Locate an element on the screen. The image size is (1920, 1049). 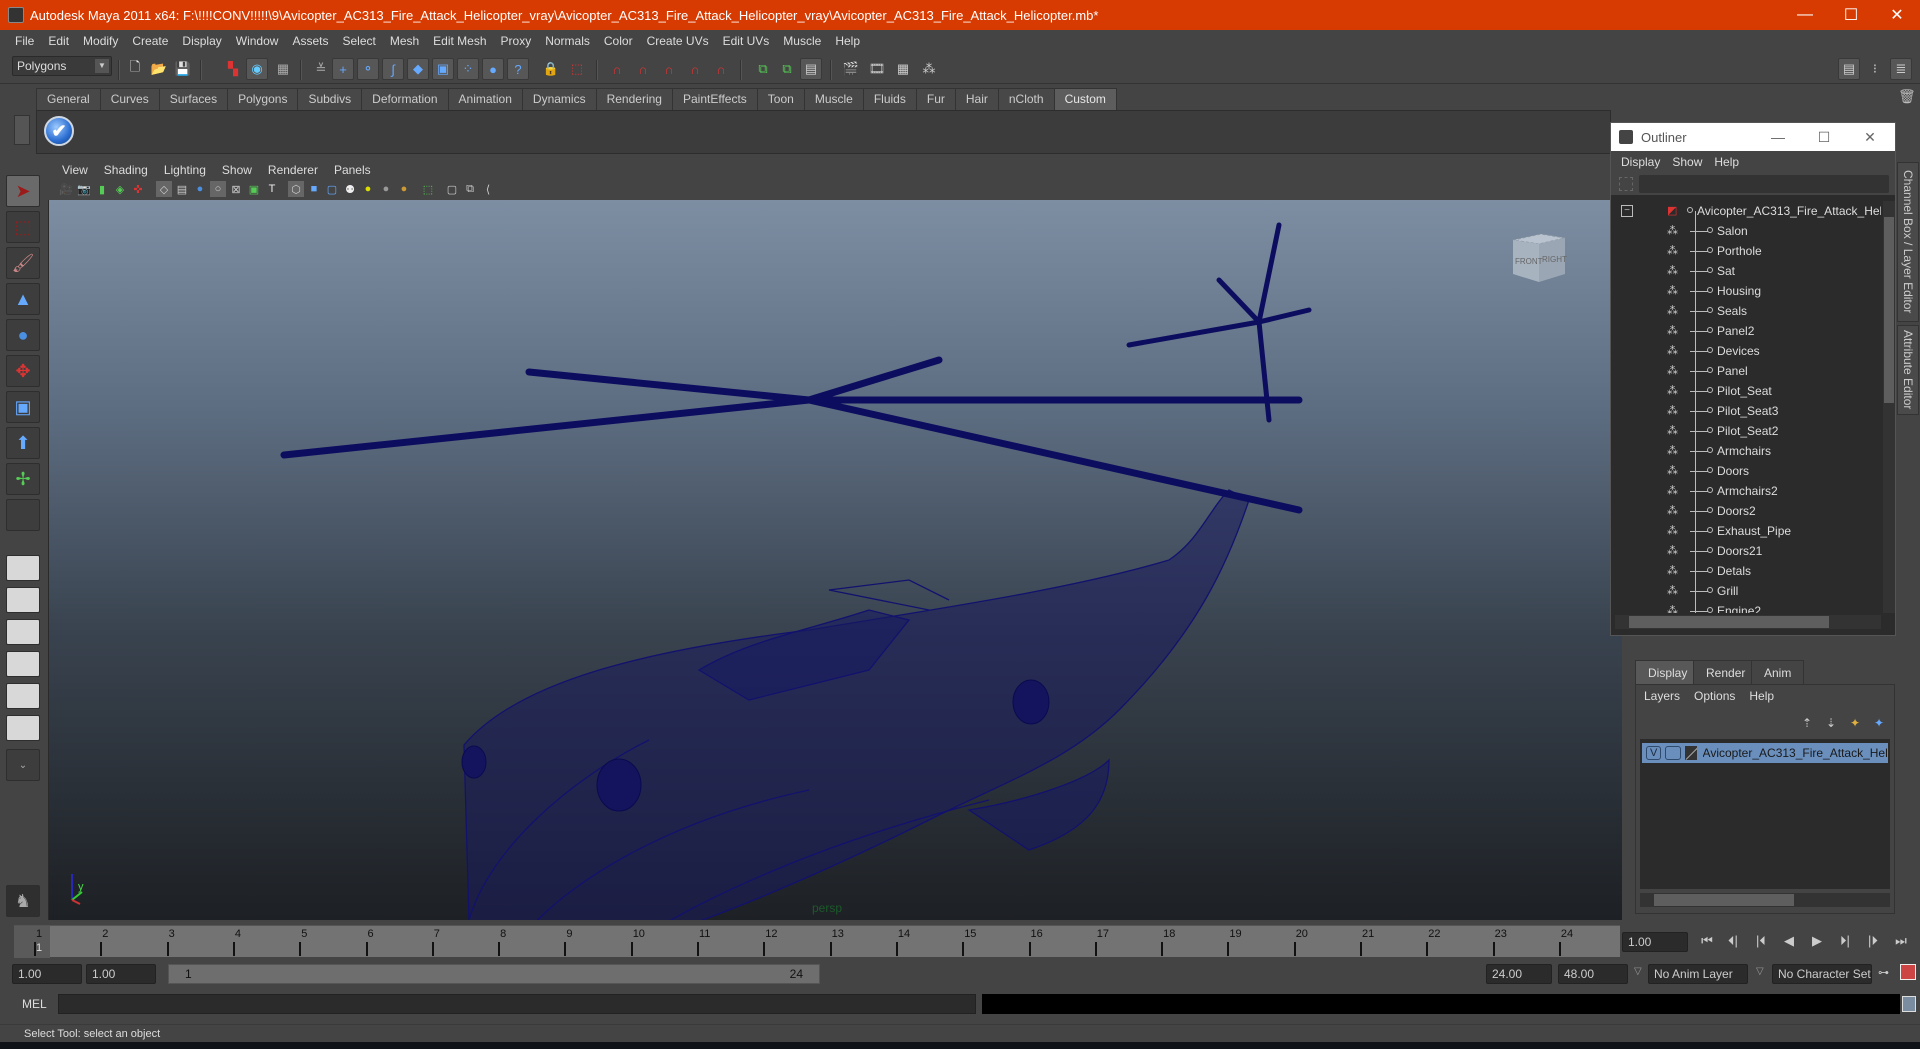
layer-visibility-toggle: V is located at coordinates (1654, 753).